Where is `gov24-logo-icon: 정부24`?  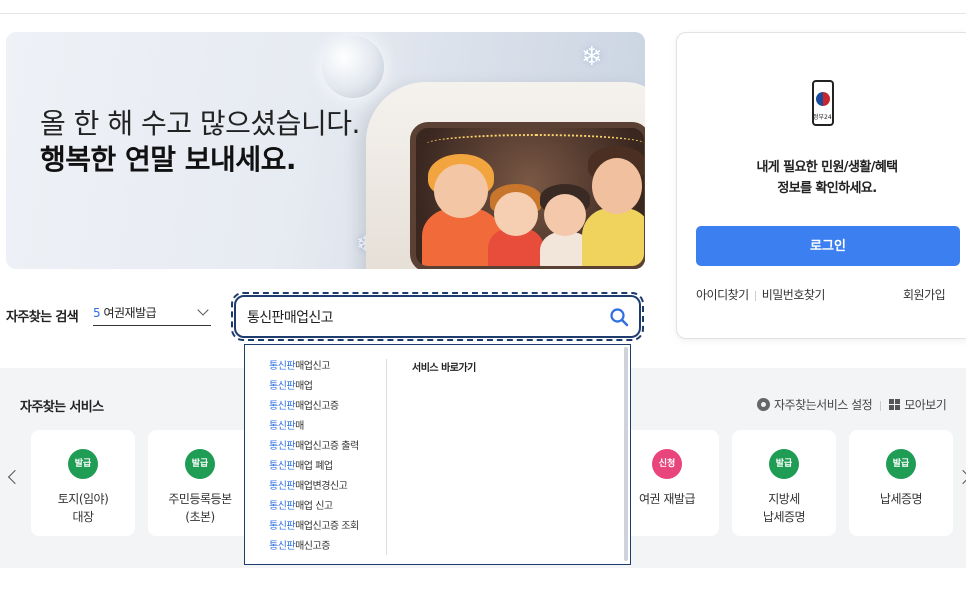 gov24-logo-icon: 정부24 is located at coordinates (823, 103).